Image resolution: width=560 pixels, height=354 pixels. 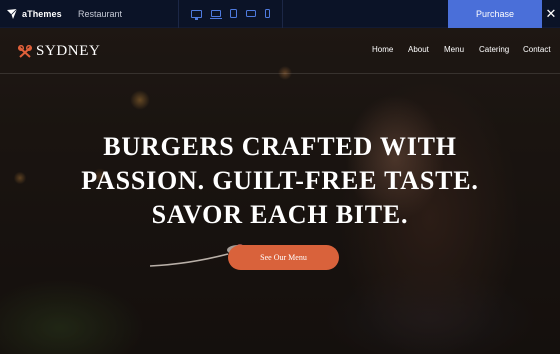 I want to click on headline-line: SAVOR EACH BITE., so click(x=280, y=214).